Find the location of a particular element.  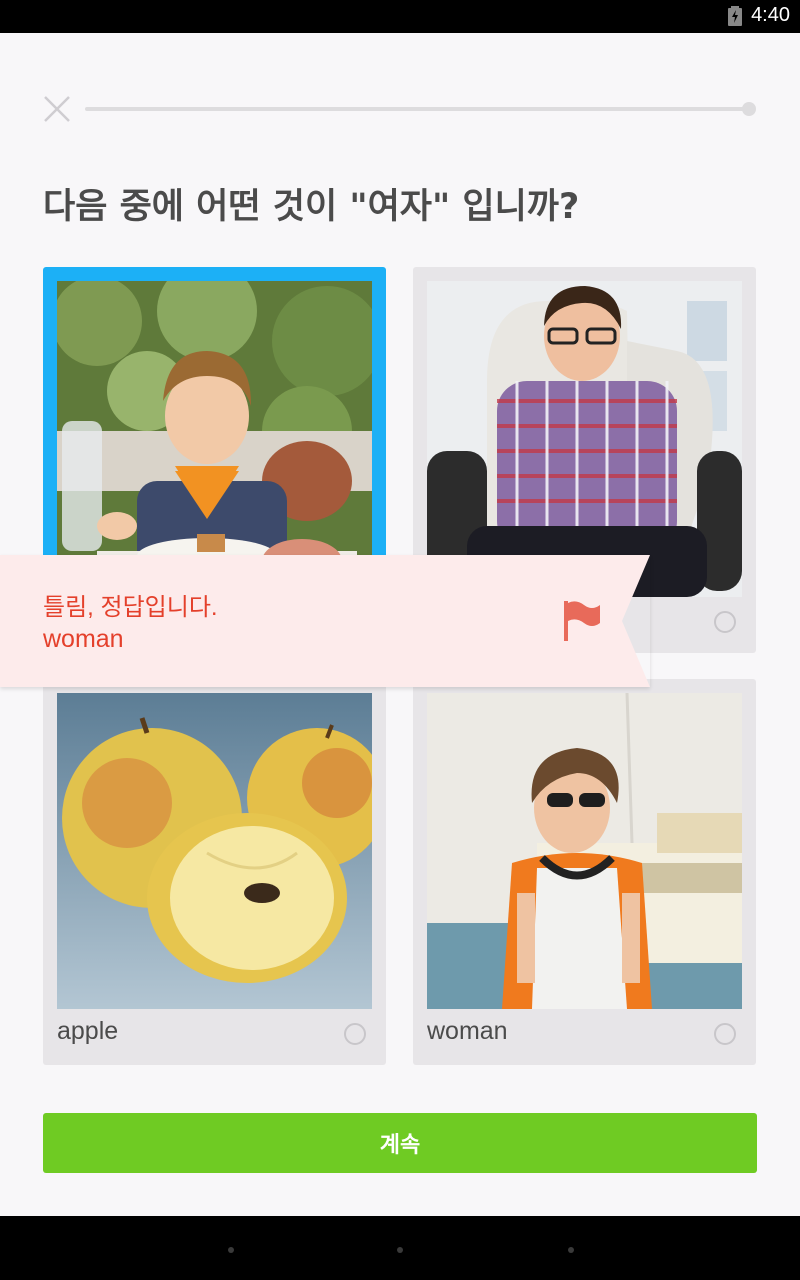

nav-home-icon is located at coordinates (400, 1250).